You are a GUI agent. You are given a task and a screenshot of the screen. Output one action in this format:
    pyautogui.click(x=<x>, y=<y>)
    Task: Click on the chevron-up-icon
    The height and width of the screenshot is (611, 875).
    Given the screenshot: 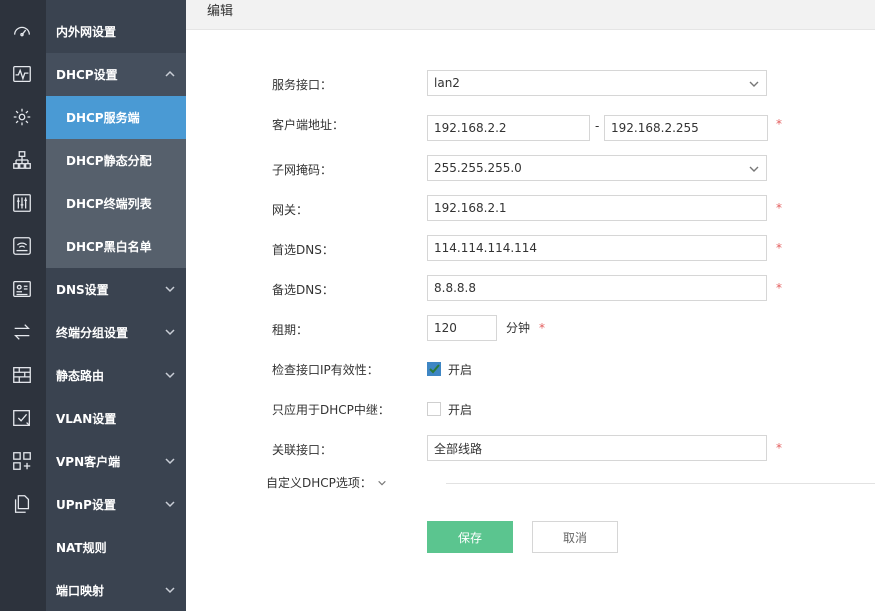 What is the action you would take?
    pyautogui.click(x=170, y=74)
    